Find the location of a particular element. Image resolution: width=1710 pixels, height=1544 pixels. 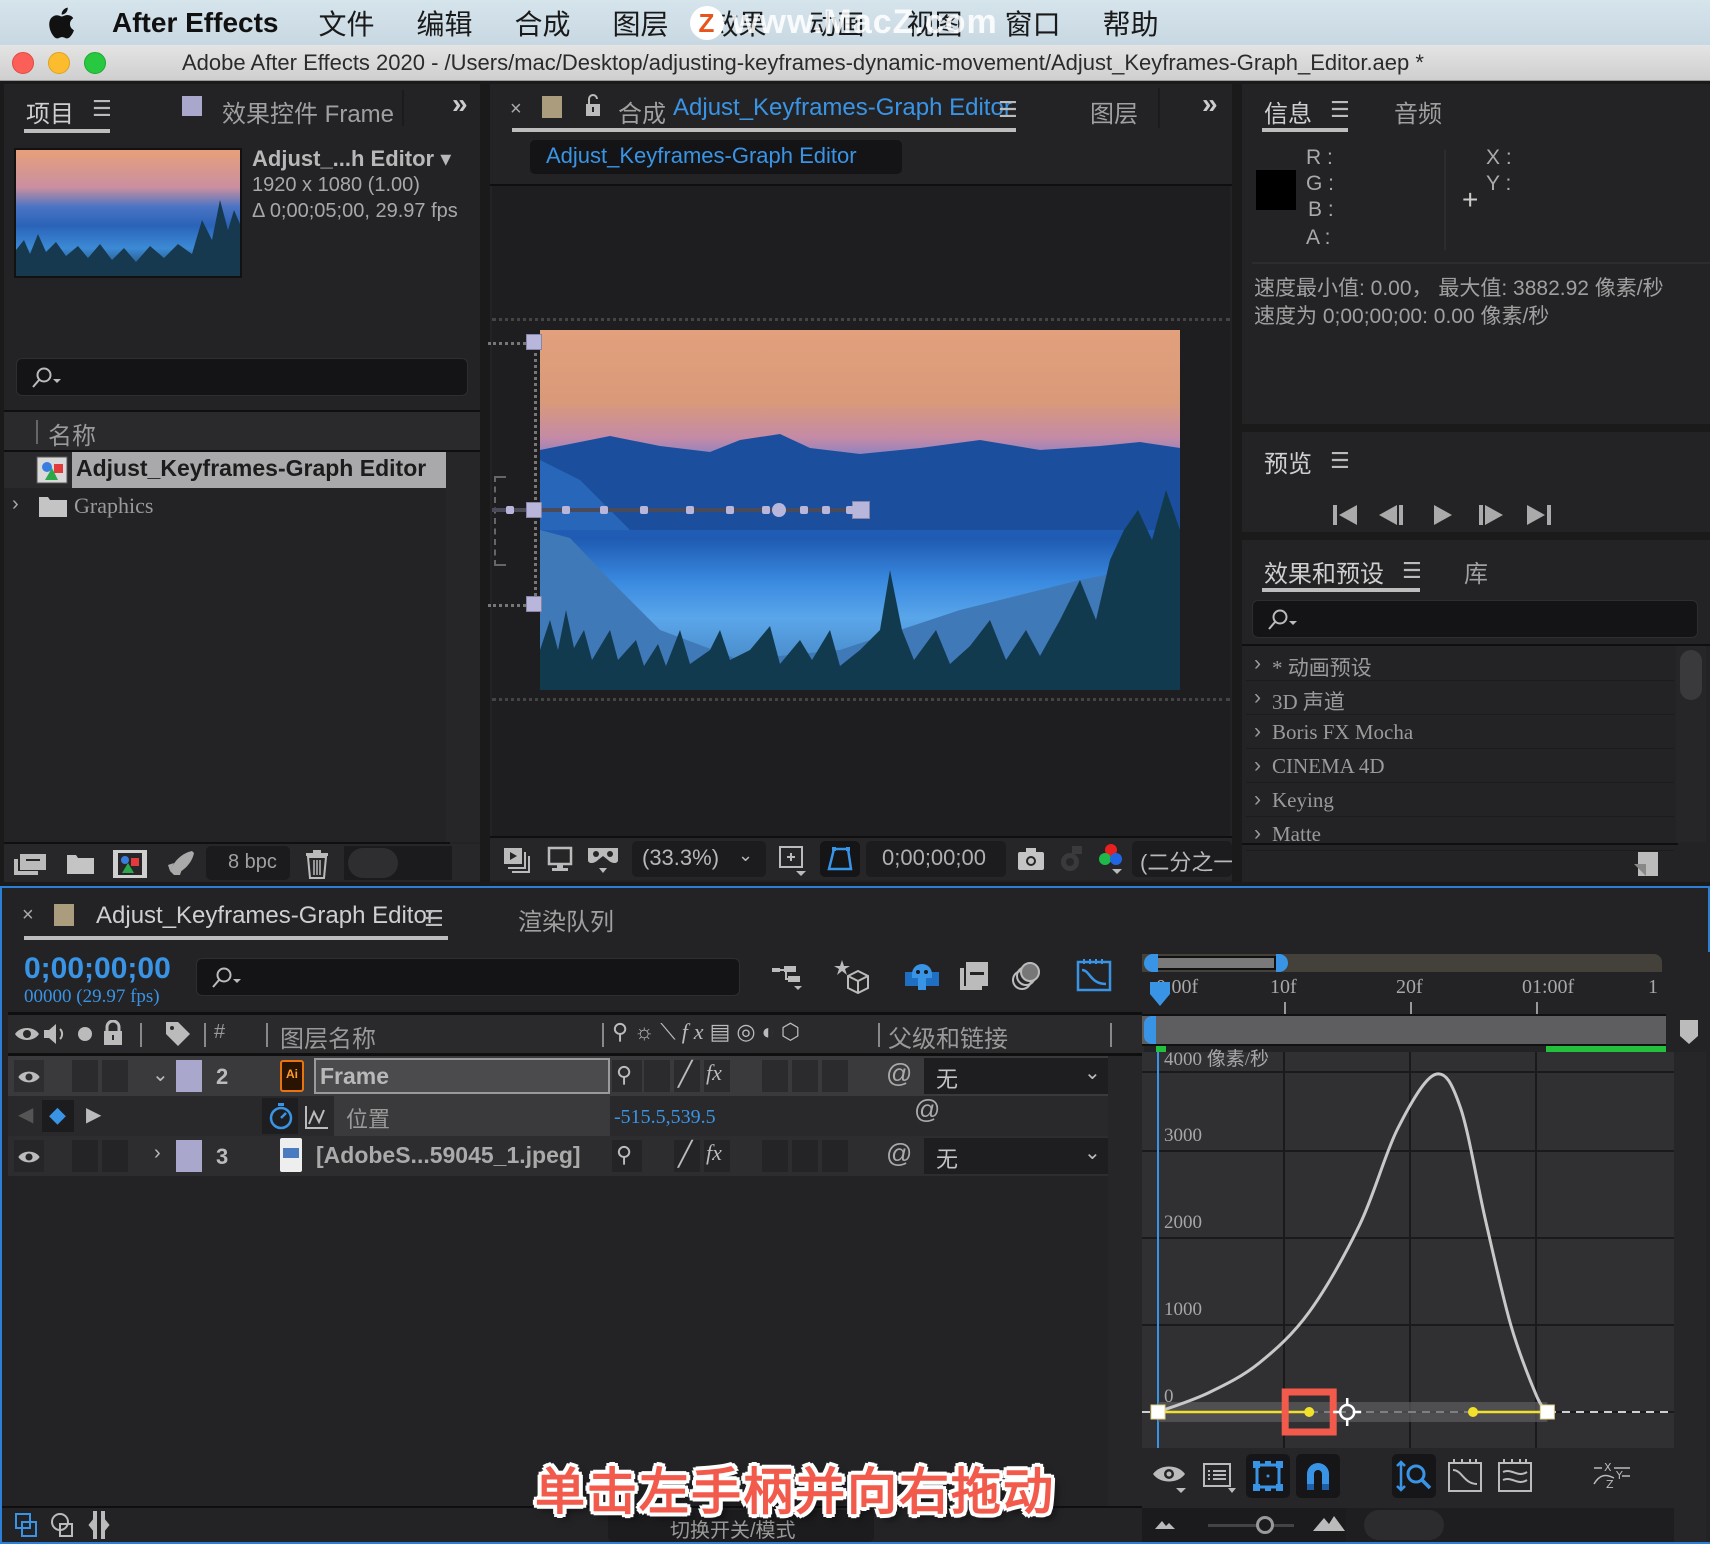

speed-graph is located at coordinates (1408, 1250).